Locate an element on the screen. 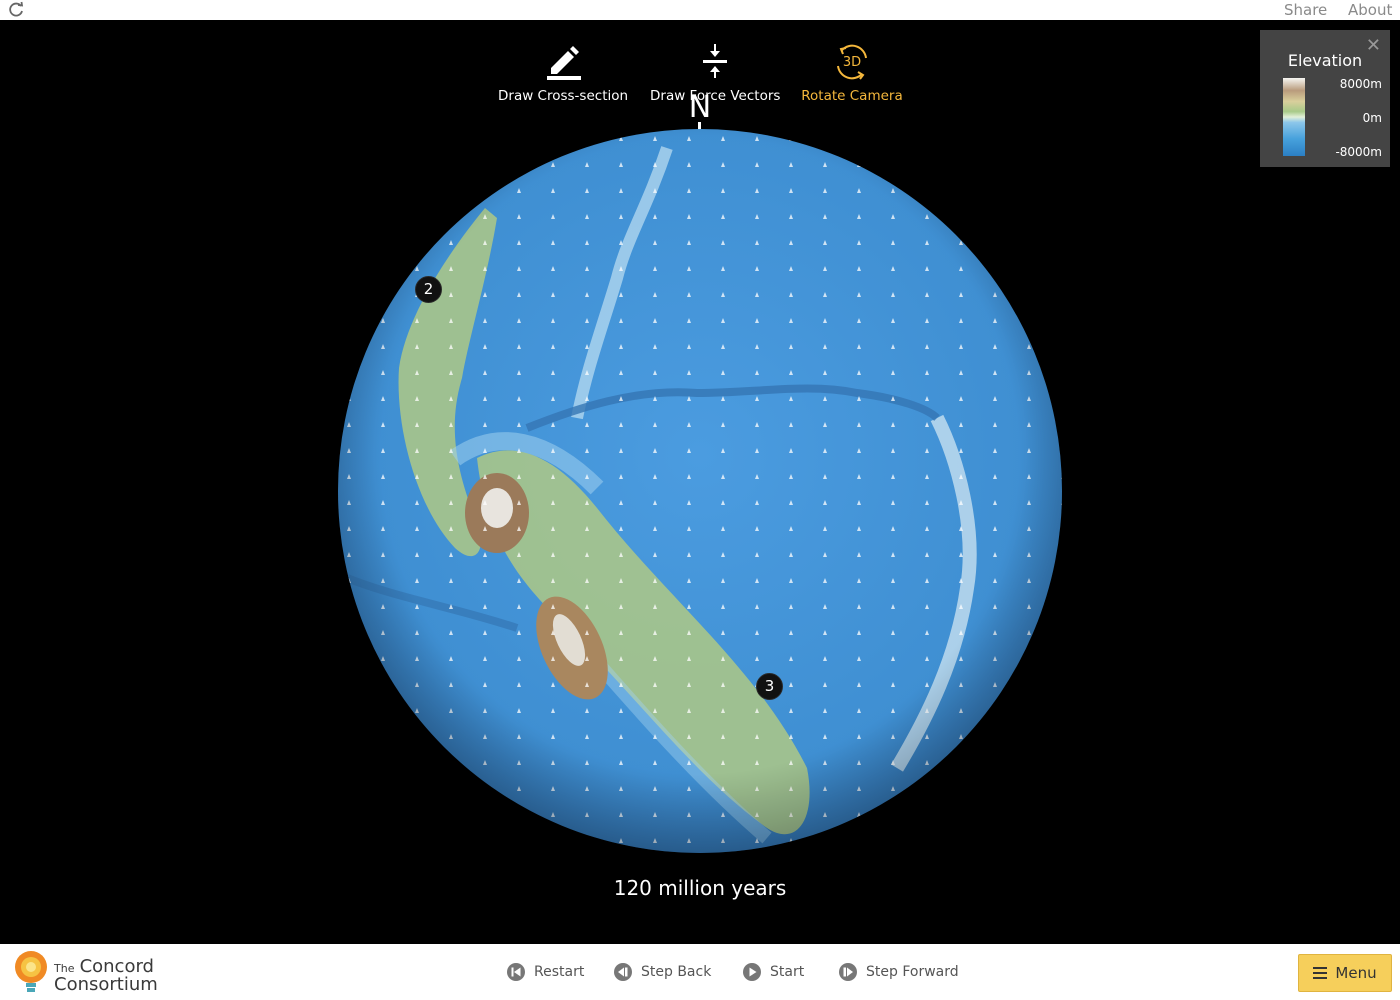  hamburger-icon is located at coordinates (1320, 973).